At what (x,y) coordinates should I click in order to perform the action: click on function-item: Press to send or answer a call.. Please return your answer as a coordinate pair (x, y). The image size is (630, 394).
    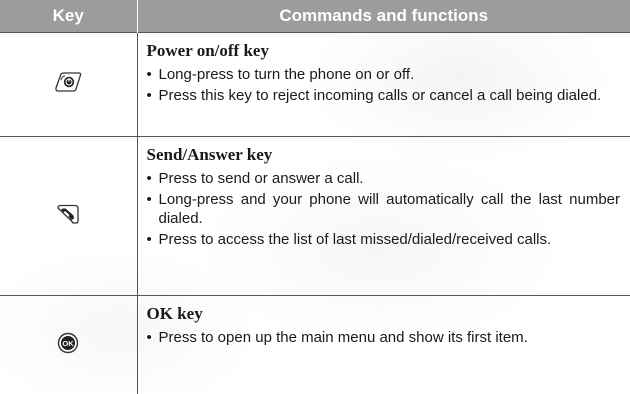
    Looking at the image, I should click on (384, 178).